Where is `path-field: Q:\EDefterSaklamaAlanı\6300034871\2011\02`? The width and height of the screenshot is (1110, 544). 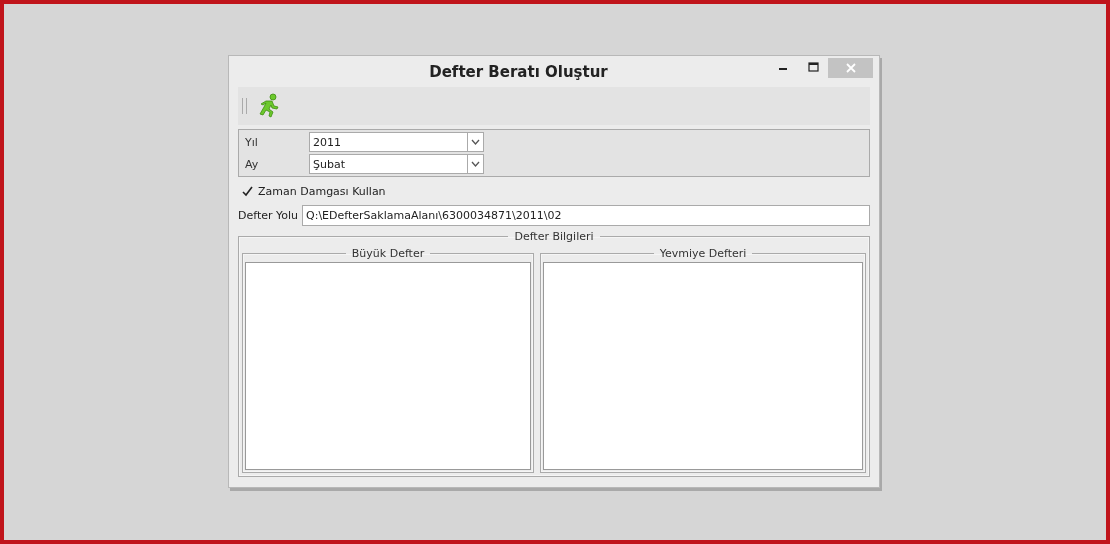
path-field: Q:\EDefterSaklamaAlanı\6300034871\2011\02 is located at coordinates (586, 215).